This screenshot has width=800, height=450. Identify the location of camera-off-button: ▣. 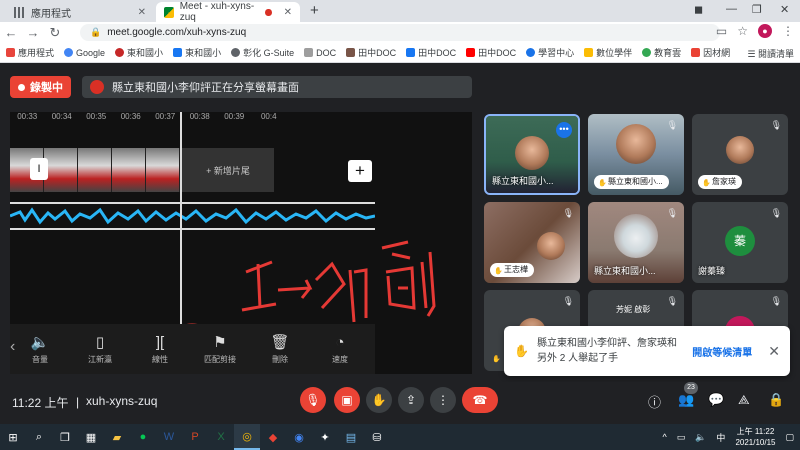
(347, 400).